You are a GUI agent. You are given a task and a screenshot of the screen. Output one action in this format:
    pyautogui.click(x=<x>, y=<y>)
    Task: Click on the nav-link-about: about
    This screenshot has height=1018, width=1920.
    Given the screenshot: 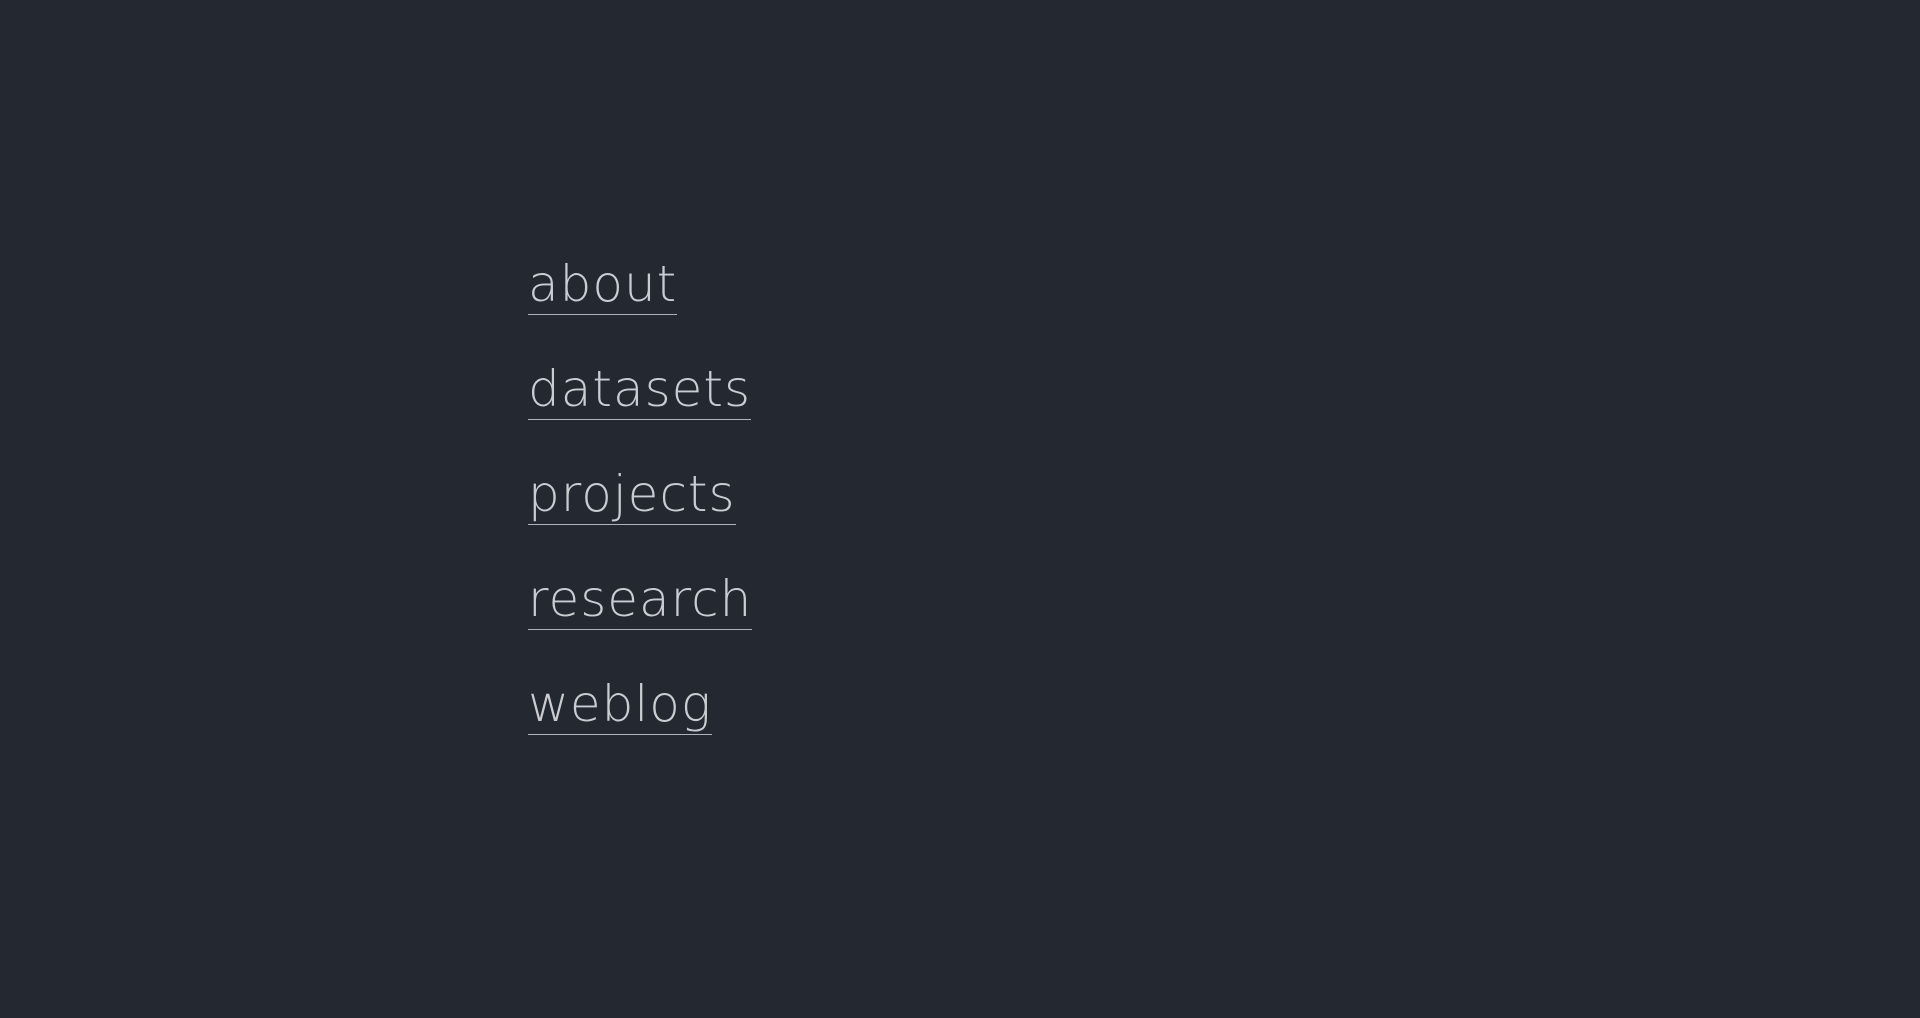 What is the action you would take?
    pyautogui.click(x=603, y=284)
    